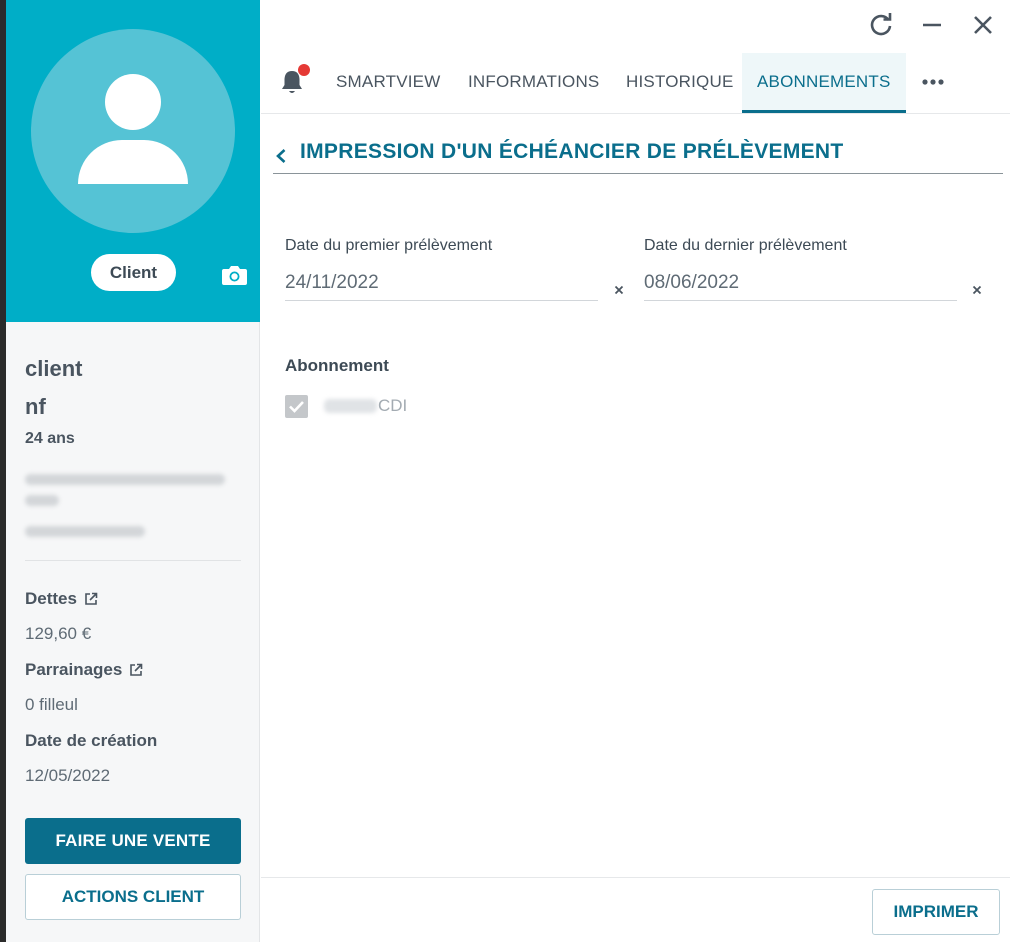  What do you see at coordinates (133, 102) in the screenshot?
I see `avatar-head` at bounding box center [133, 102].